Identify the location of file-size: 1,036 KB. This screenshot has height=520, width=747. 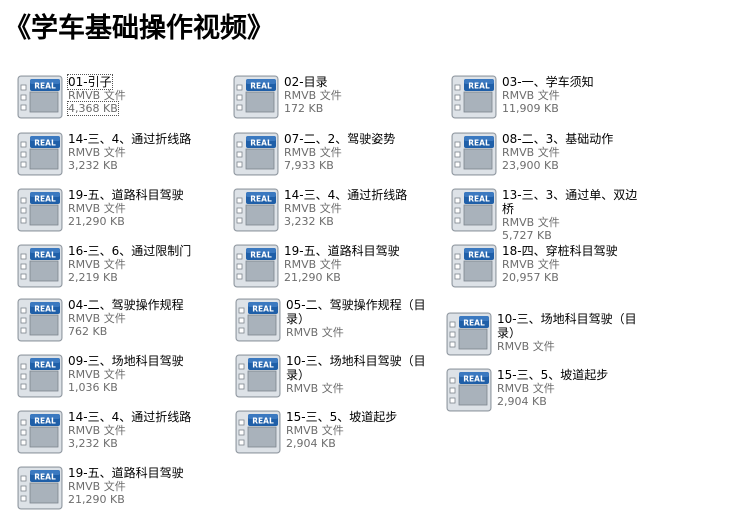
(93, 387).